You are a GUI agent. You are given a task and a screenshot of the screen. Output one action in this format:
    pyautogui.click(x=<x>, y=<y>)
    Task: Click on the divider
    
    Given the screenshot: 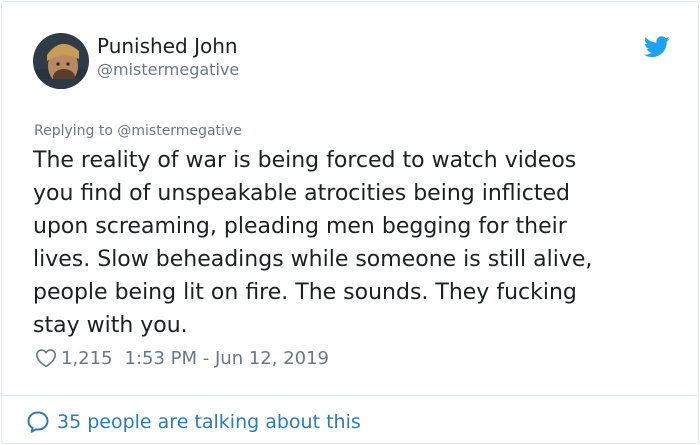 What is the action you would take?
    pyautogui.click(x=350, y=395)
    